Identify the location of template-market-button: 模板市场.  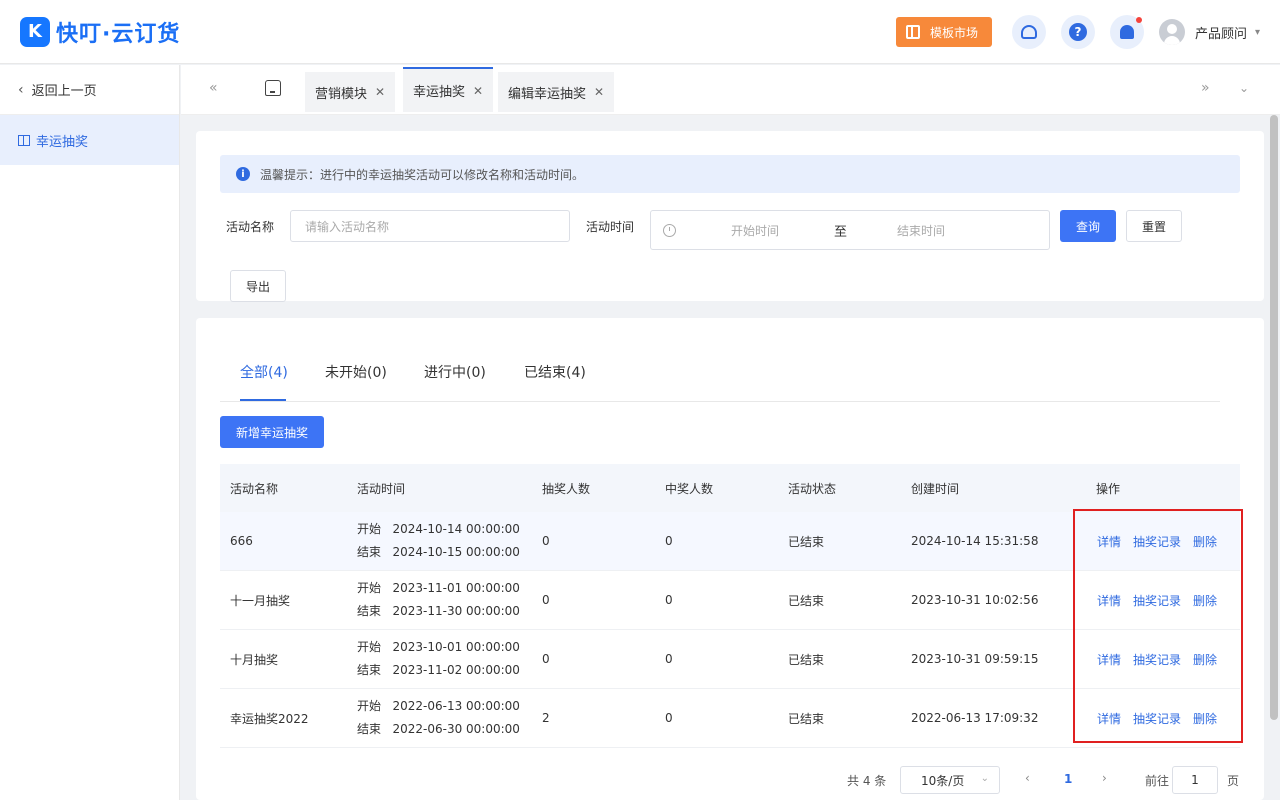
(943, 32).